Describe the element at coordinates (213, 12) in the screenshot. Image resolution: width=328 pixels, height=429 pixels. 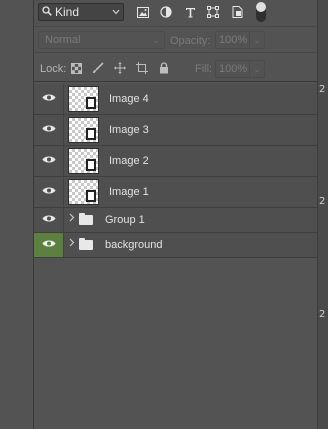
I see `shape-filter-icon` at that location.